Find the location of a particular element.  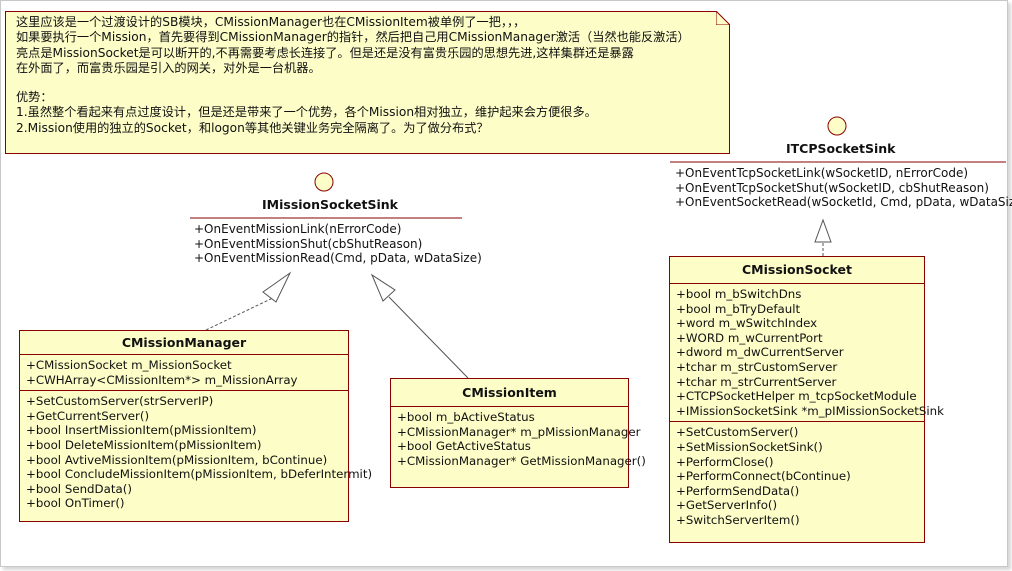

class-attribute: +bool m_bSwitchDns is located at coordinates (739, 294).